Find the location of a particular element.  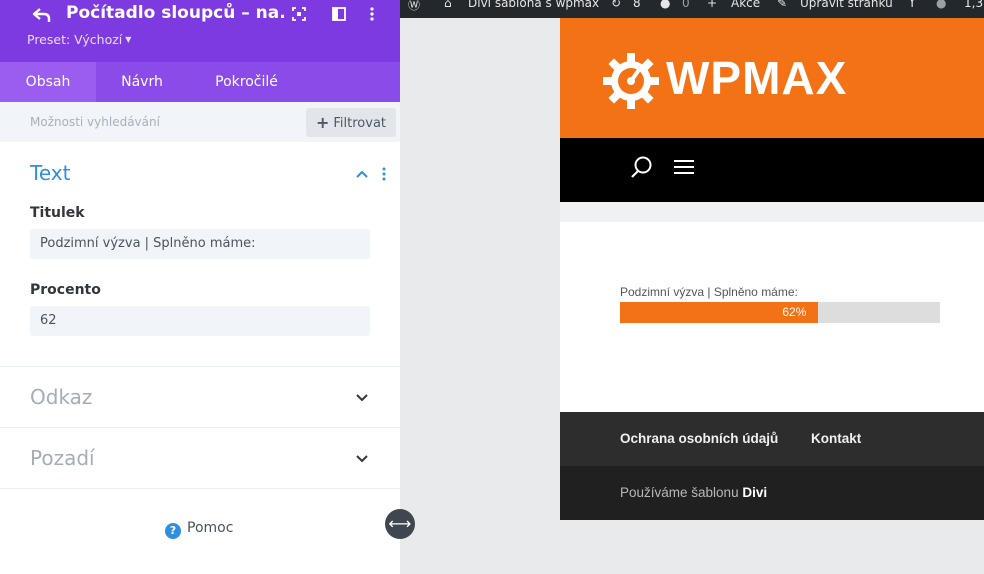

updates-icon: ↻ is located at coordinates (616, 5).